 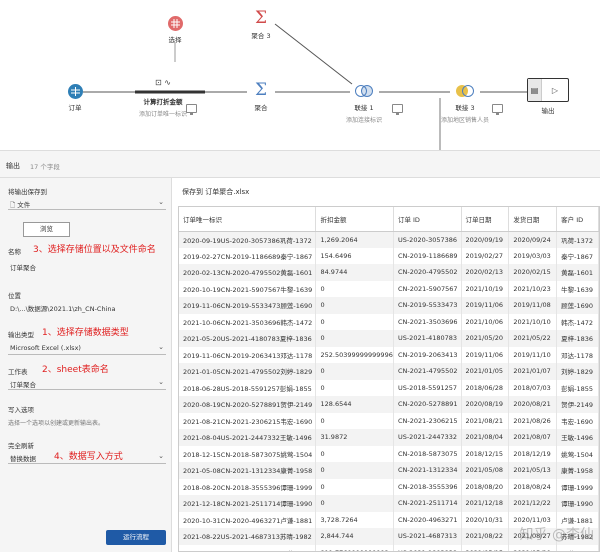 I want to click on table-cell: 邓达-1178, so click(x=577, y=354).